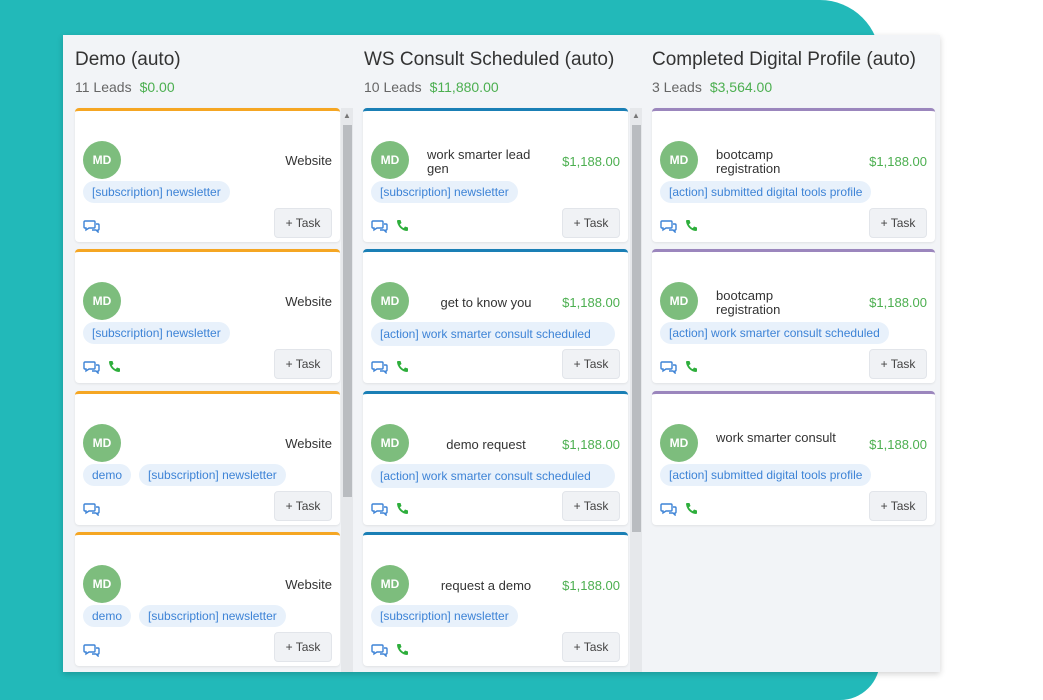 The height and width of the screenshot is (700, 1043). Describe the element at coordinates (591, 444) in the screenshot. I see `lead-value: $1,188.00` at that location.